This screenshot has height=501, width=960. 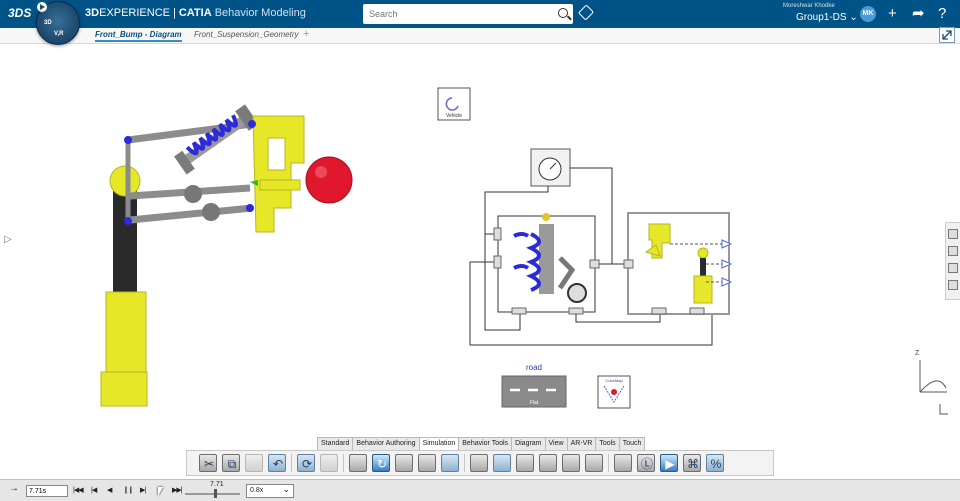 I want to click on road-title: road, so click(x=534, y=367).